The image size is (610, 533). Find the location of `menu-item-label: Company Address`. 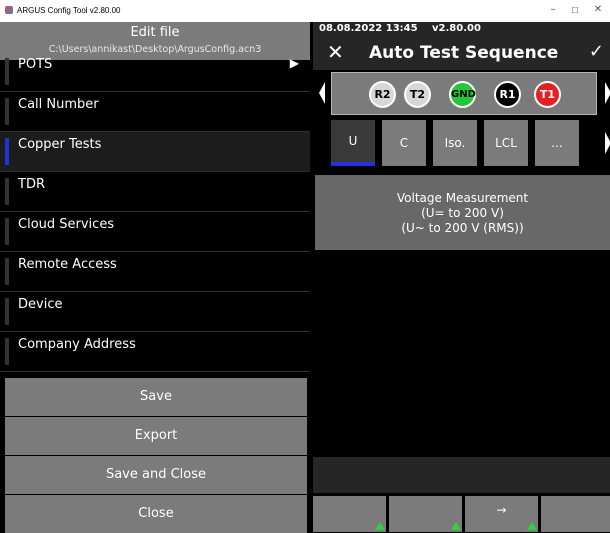

menu-item-label: Company Address is located at coordinates (77, 344).